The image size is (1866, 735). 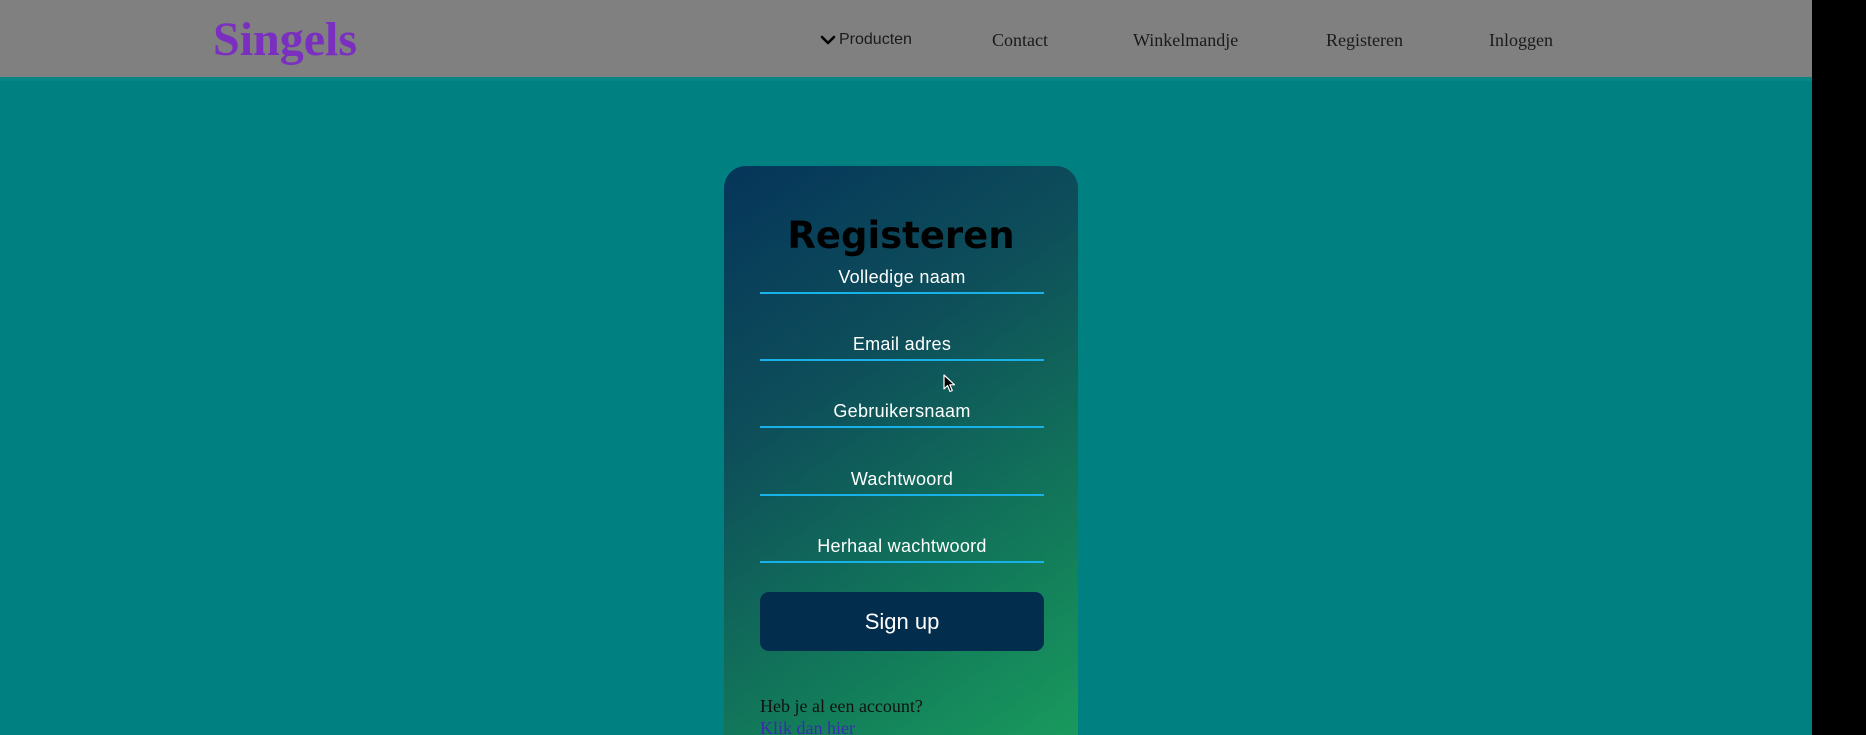 I want to click on signup-button: Sign up, so click(x=902, y=621).